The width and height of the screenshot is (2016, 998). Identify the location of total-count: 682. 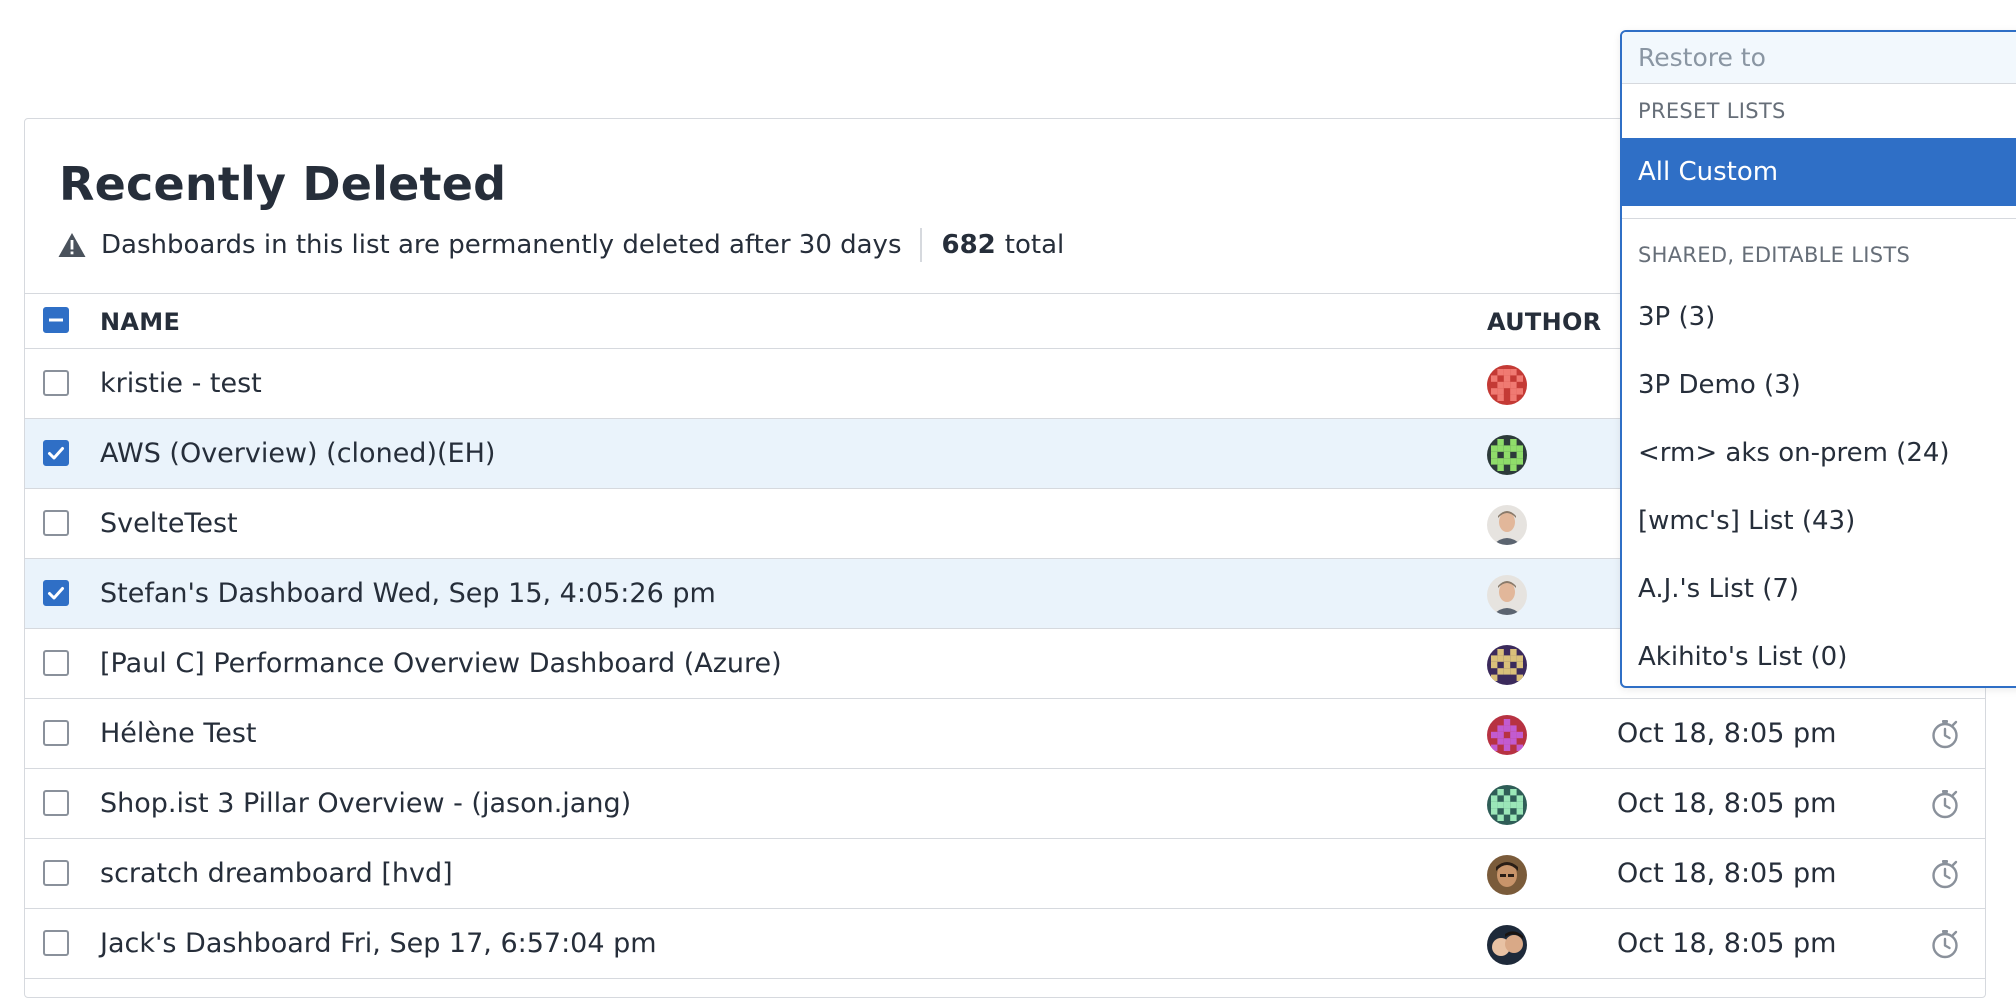
(968, 245).